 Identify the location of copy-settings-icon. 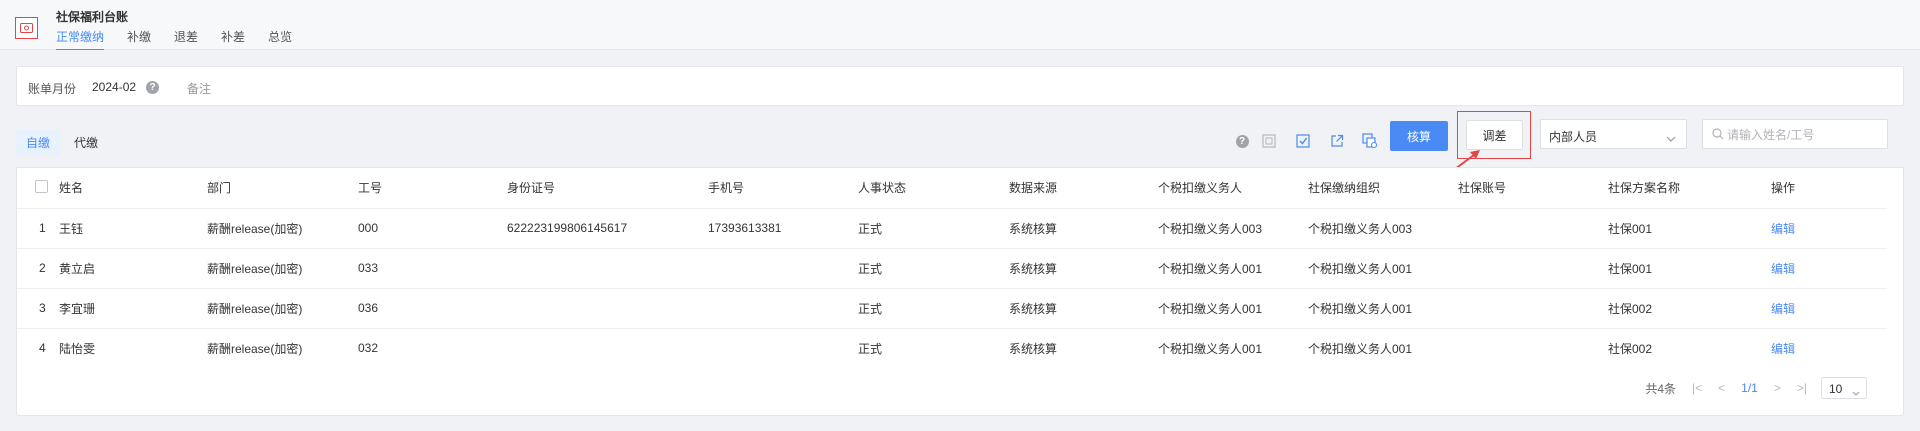
(1370, 141).